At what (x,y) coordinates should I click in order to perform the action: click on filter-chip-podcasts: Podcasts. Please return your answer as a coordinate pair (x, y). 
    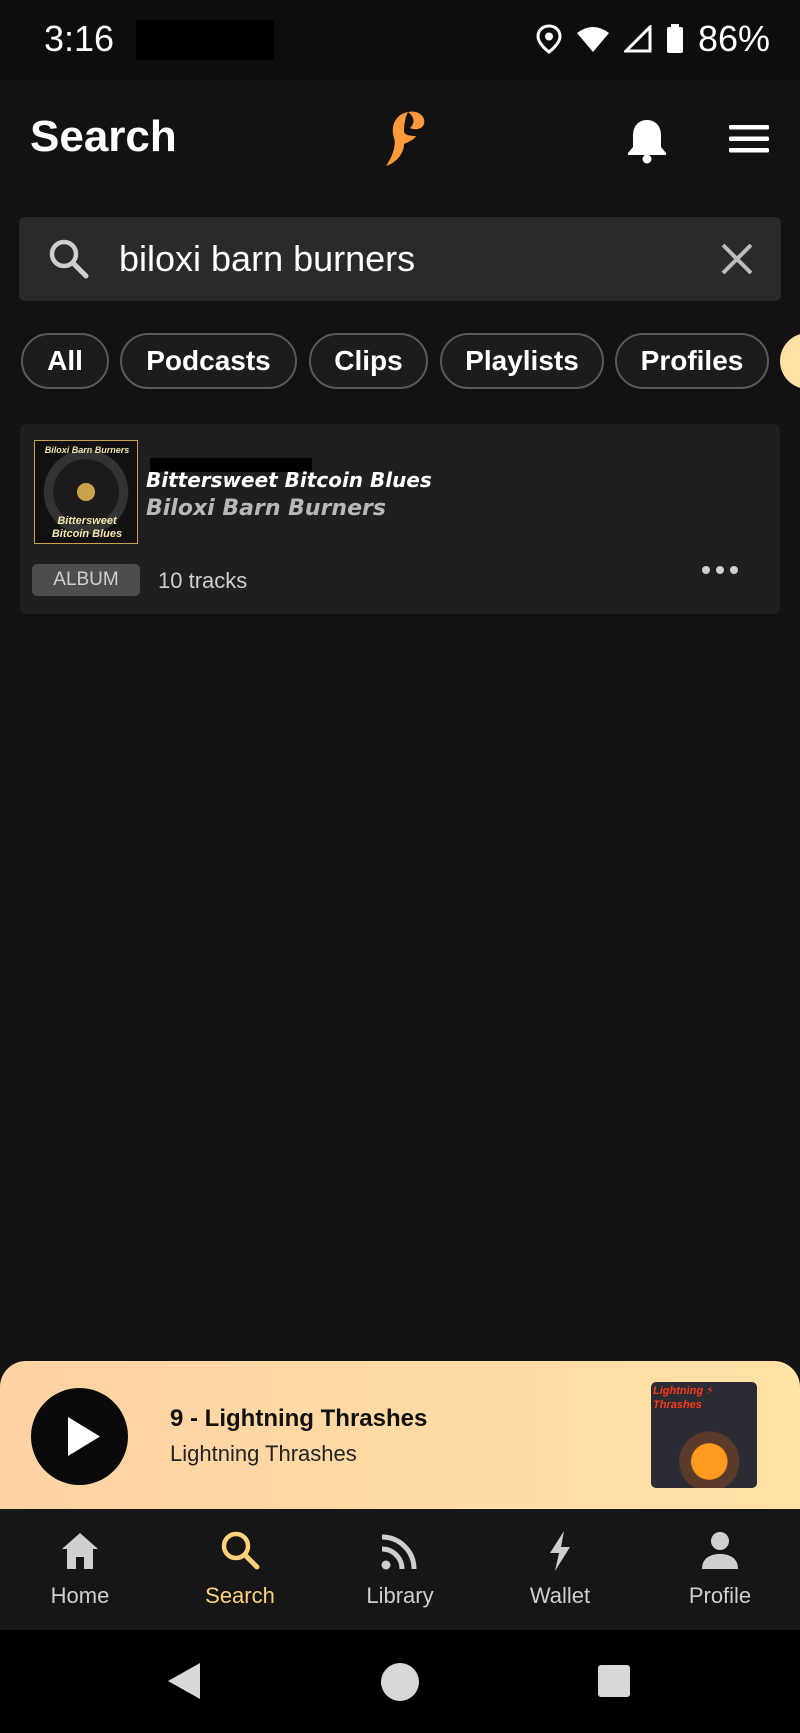
    Looking at the image, I should click on (208, 361).